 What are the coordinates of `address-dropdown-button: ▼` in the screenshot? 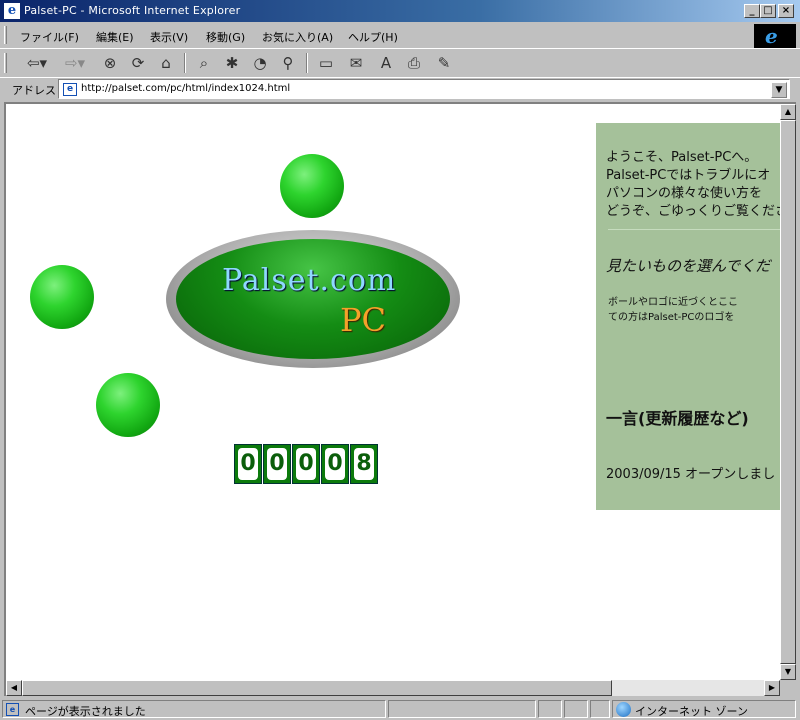 It's located at (779, 90).